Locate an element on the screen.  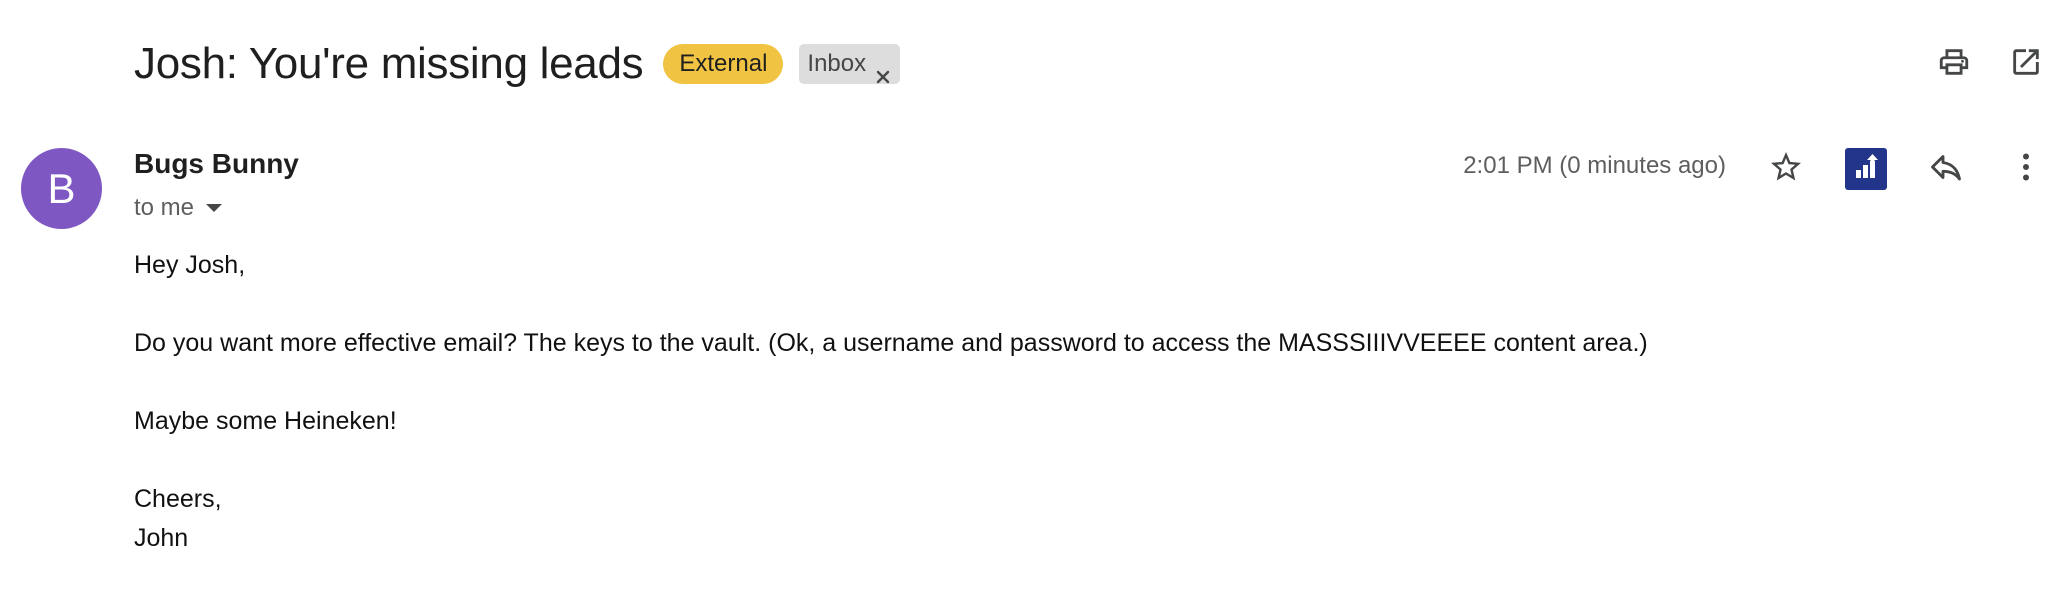
inbox-label-text: Inbox is located at coordinates (837, 63).